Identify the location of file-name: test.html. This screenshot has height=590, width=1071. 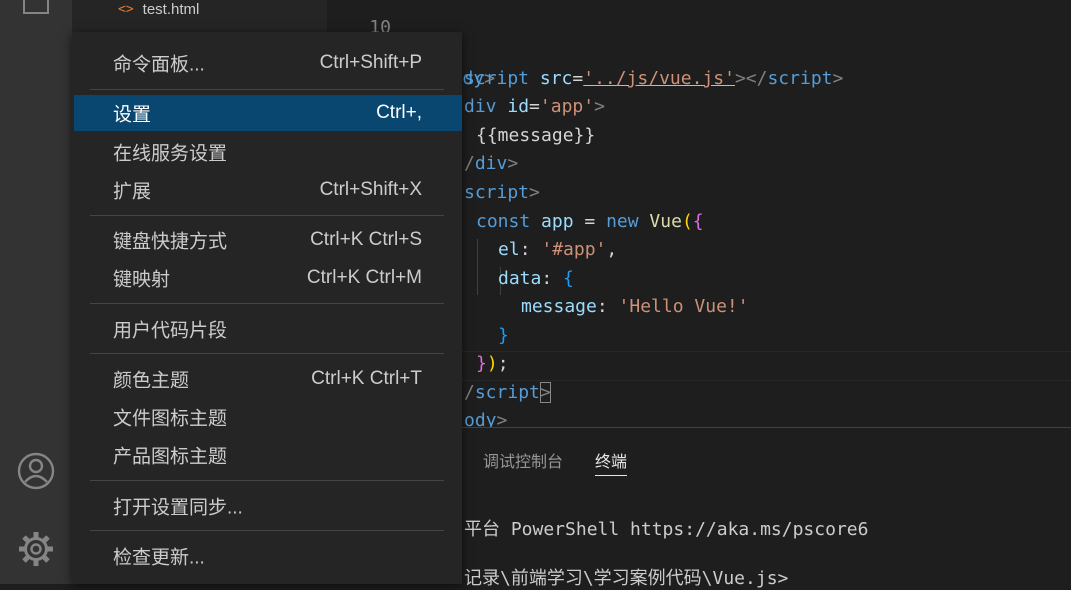
(171, 9).